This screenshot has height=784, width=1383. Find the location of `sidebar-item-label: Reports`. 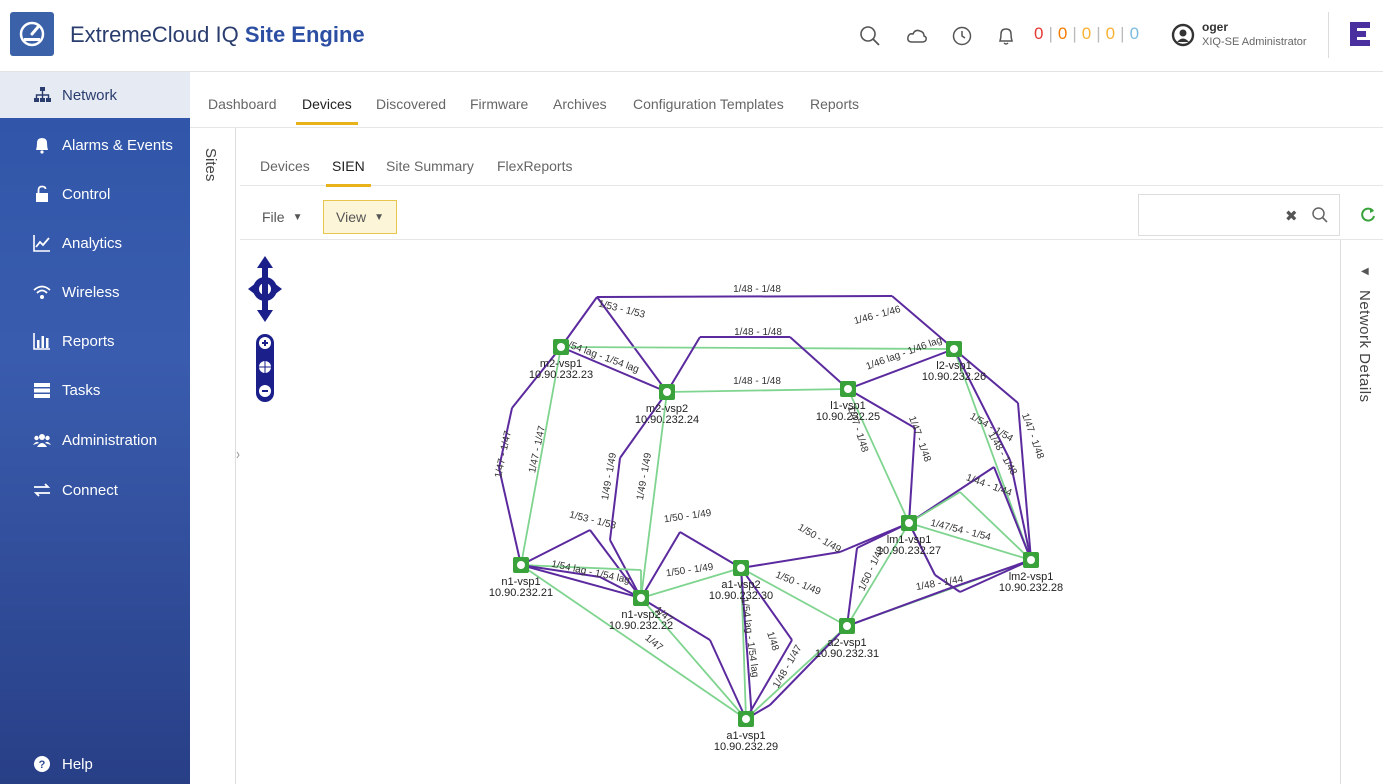

sidebar-item-label: Reports is located at coordinates (88, 341).